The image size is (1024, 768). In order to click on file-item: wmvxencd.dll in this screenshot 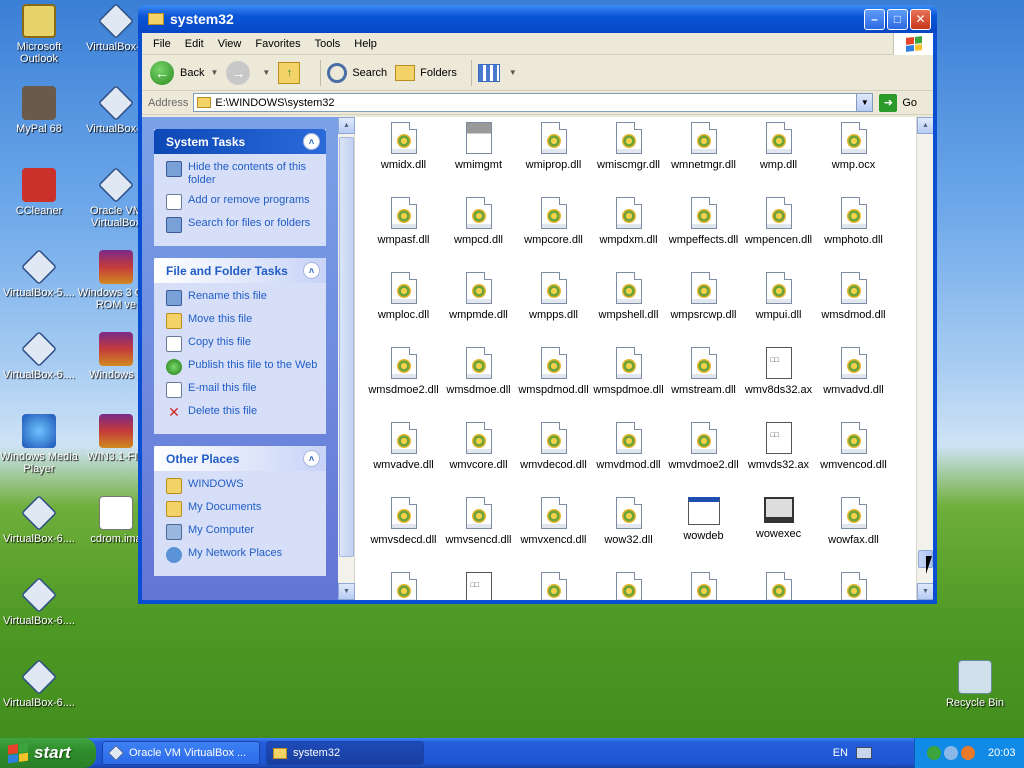, I will do `click(553, 531)`.